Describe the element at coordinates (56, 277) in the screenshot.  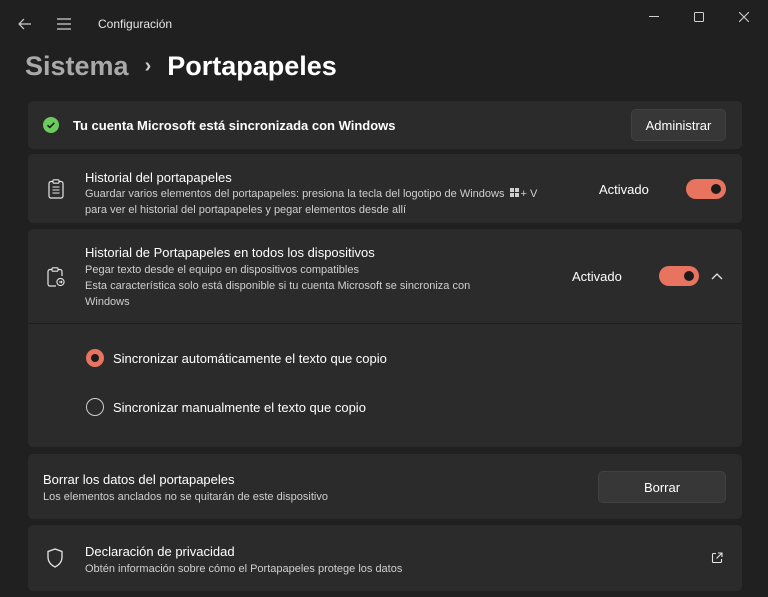
I see `clipboard-sync-icon` at that location.